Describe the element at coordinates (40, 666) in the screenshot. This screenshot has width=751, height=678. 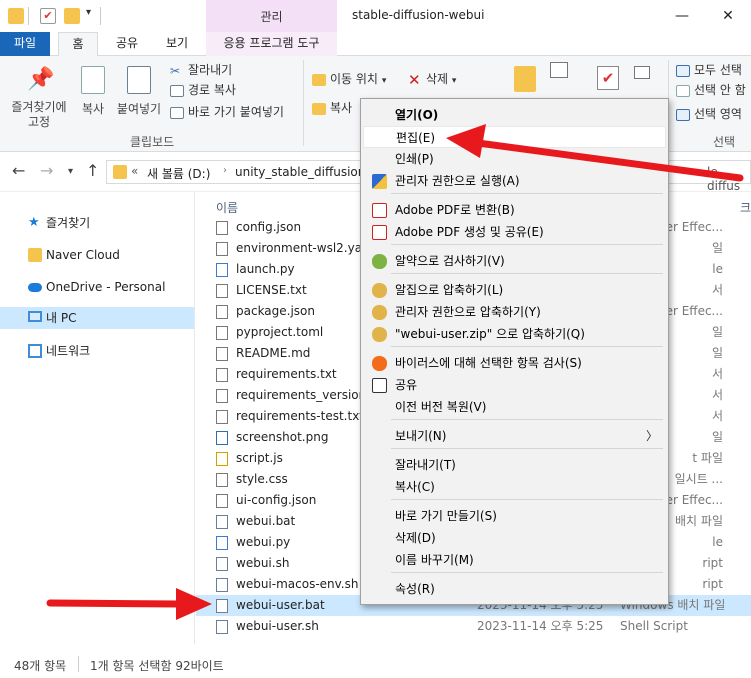
I see `item-count: 48개 항목` at that location.